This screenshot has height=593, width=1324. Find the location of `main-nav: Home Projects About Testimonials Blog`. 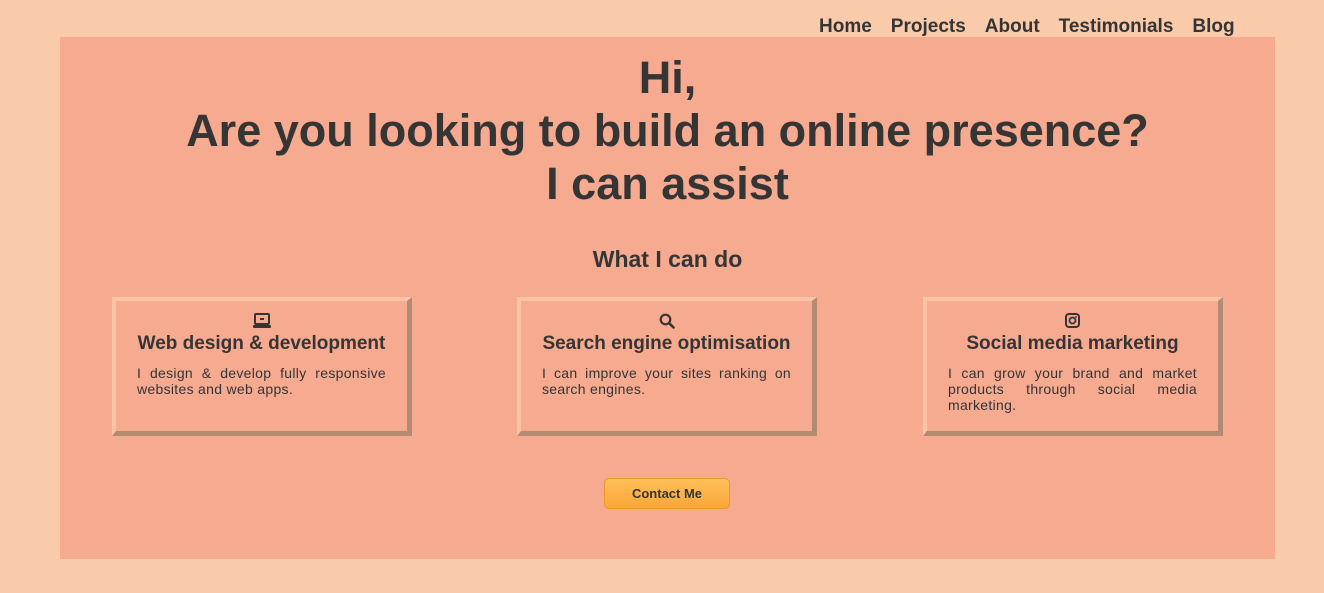

main-nav: Home Projects About Testimonials Blog is located at coordinates (1027, 27).